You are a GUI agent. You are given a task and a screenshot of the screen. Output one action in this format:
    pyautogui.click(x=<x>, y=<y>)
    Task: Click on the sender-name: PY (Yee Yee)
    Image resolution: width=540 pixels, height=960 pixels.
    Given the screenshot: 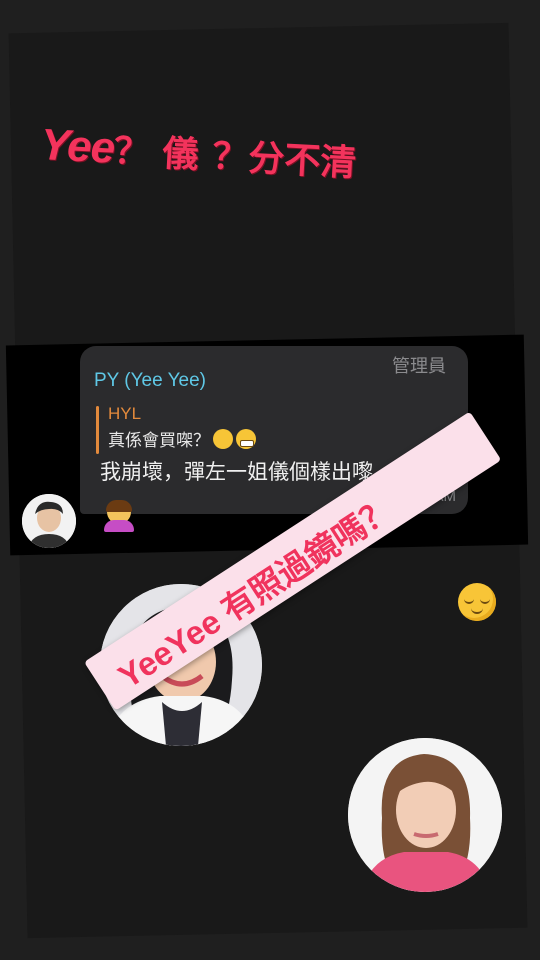 What is the action you would take?
    pyautogui.click(x=150, y=381)
    